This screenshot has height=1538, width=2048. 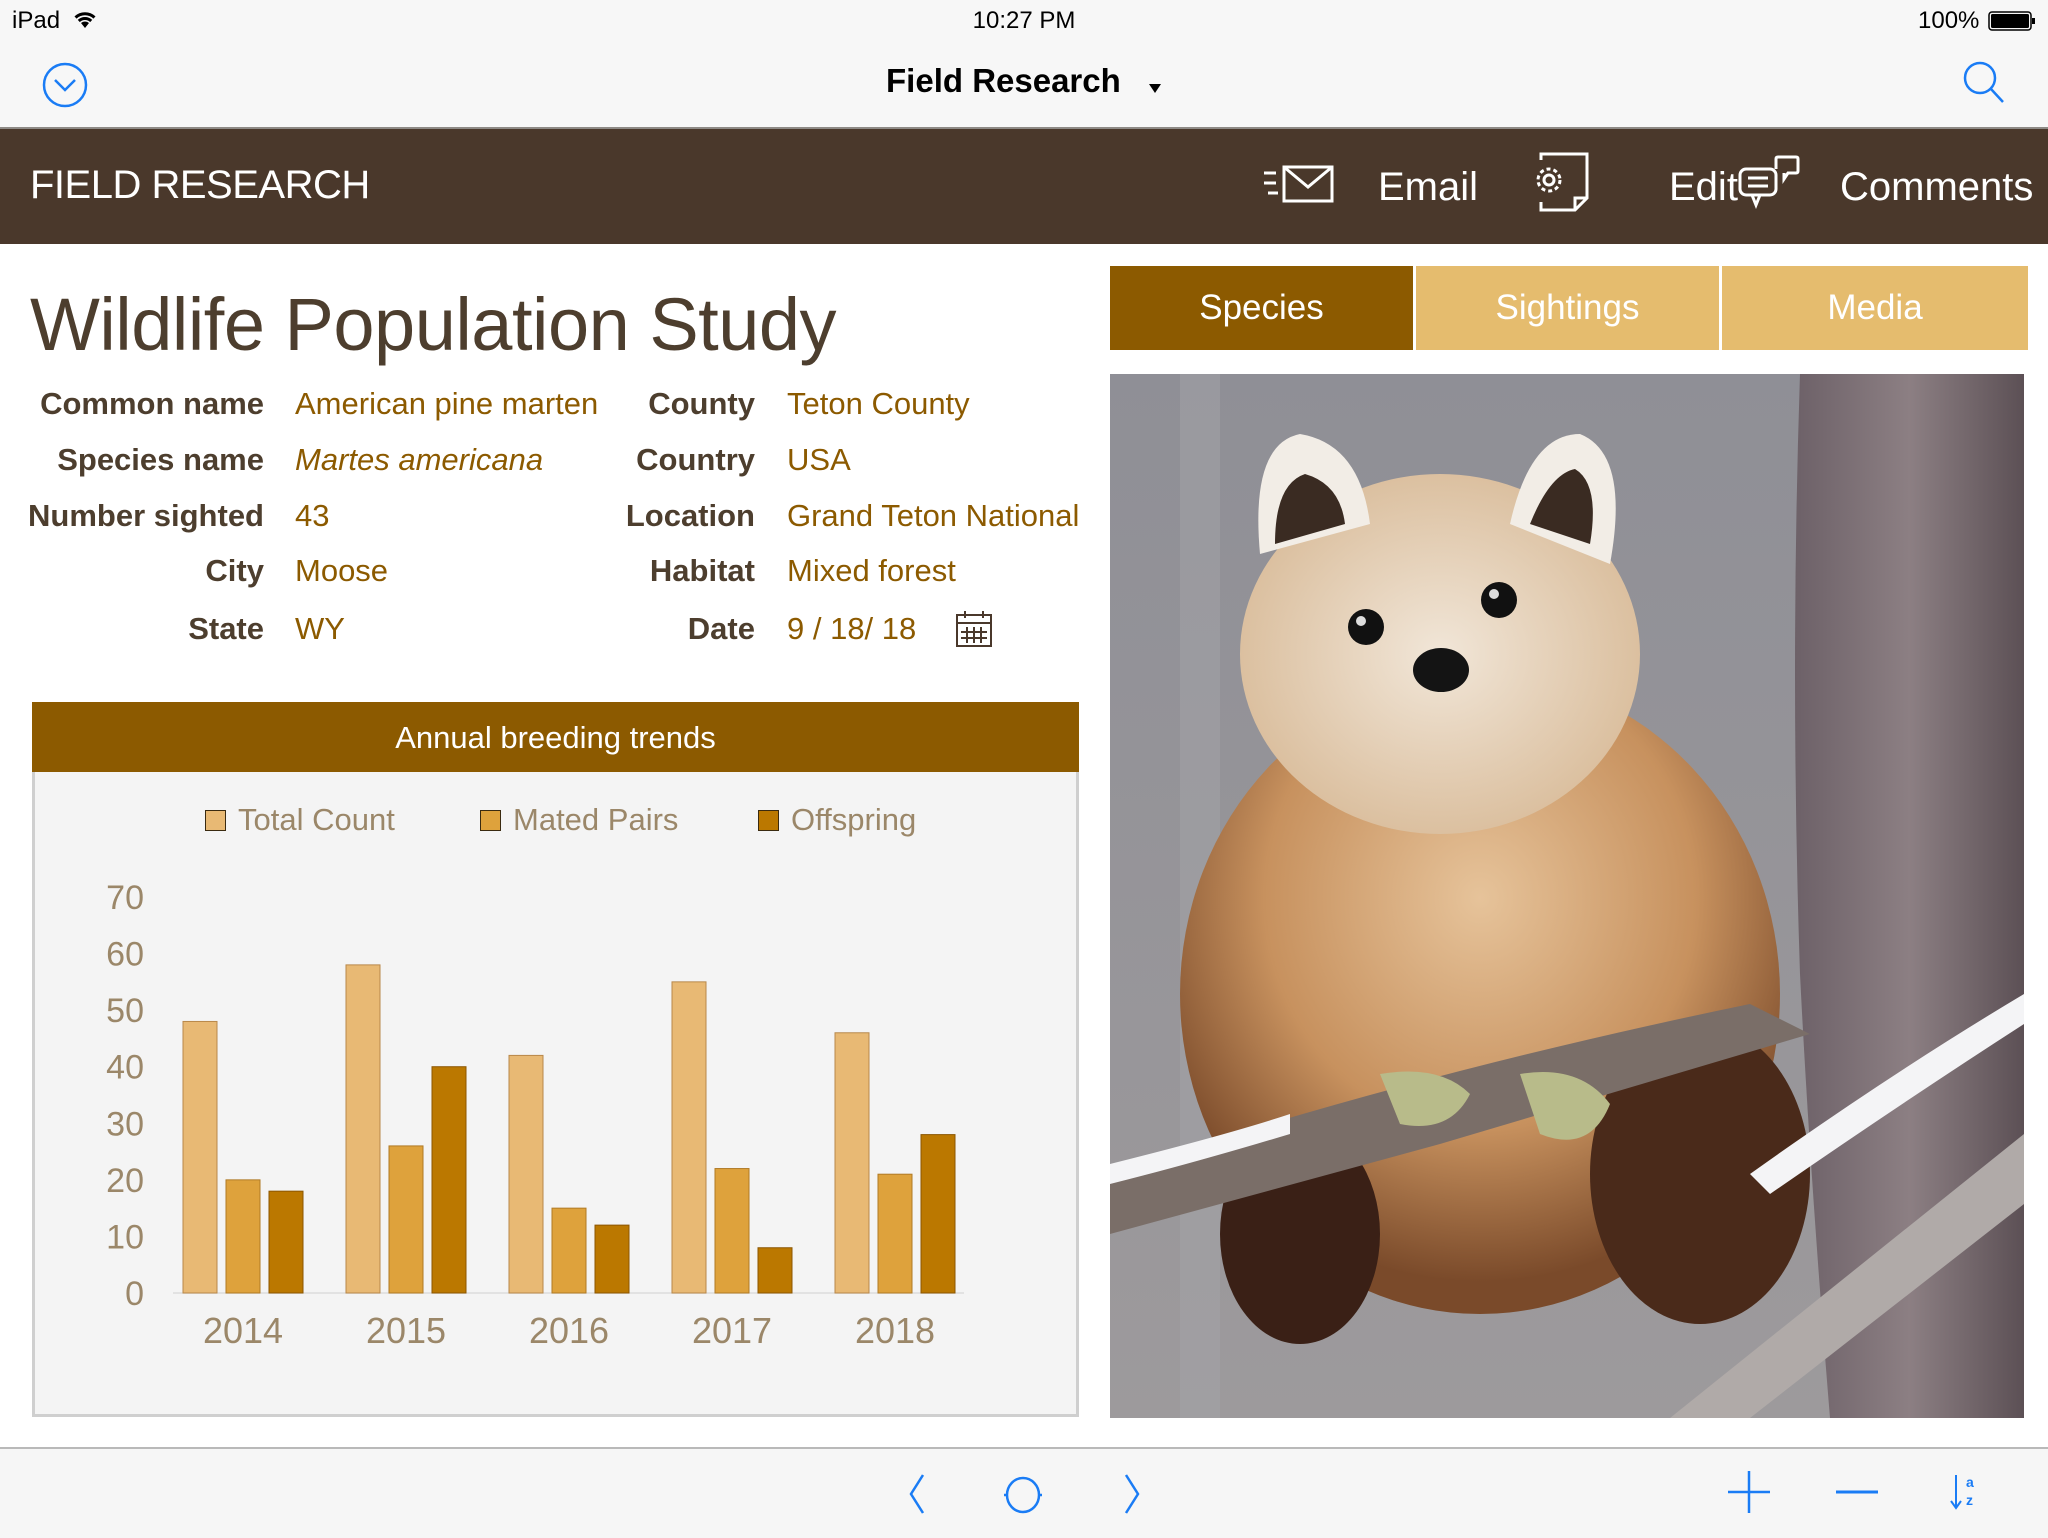 What do you see at coordinates (701, 403) in the screenshot?
I see `field-label-county: County` at bounding box center [701, 403].